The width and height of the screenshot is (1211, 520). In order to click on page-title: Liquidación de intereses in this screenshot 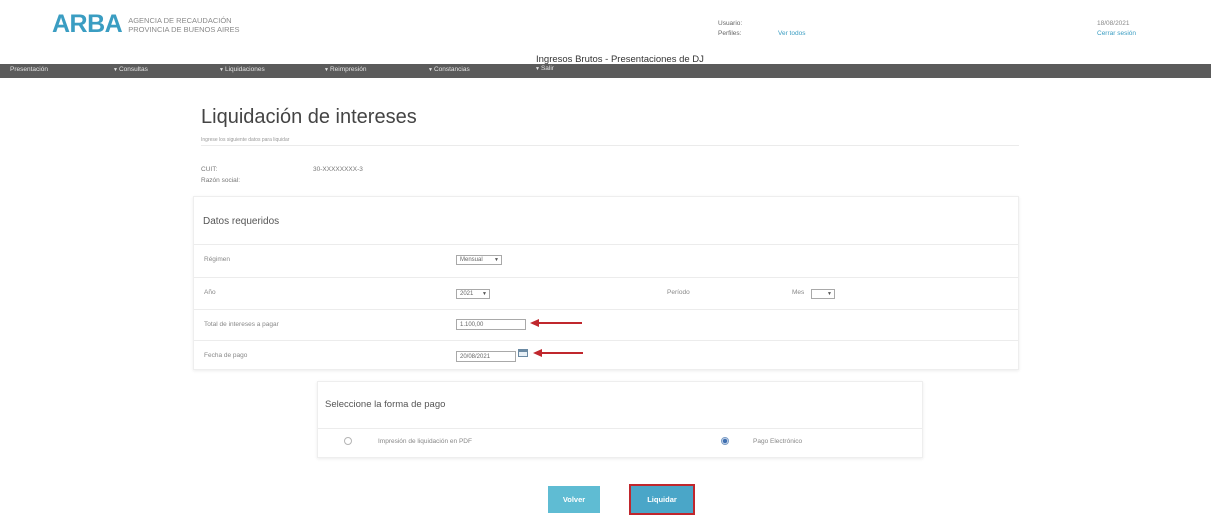, I will do `click(309, 117)`.